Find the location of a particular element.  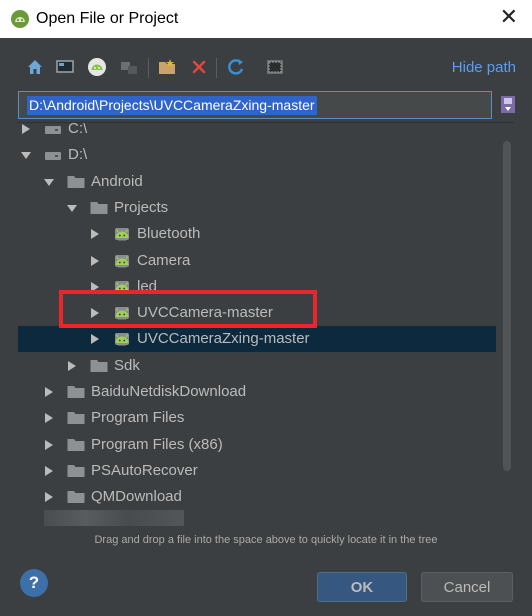

title-bar: Open File or Project ✕ is located at coordinates (266, 19).